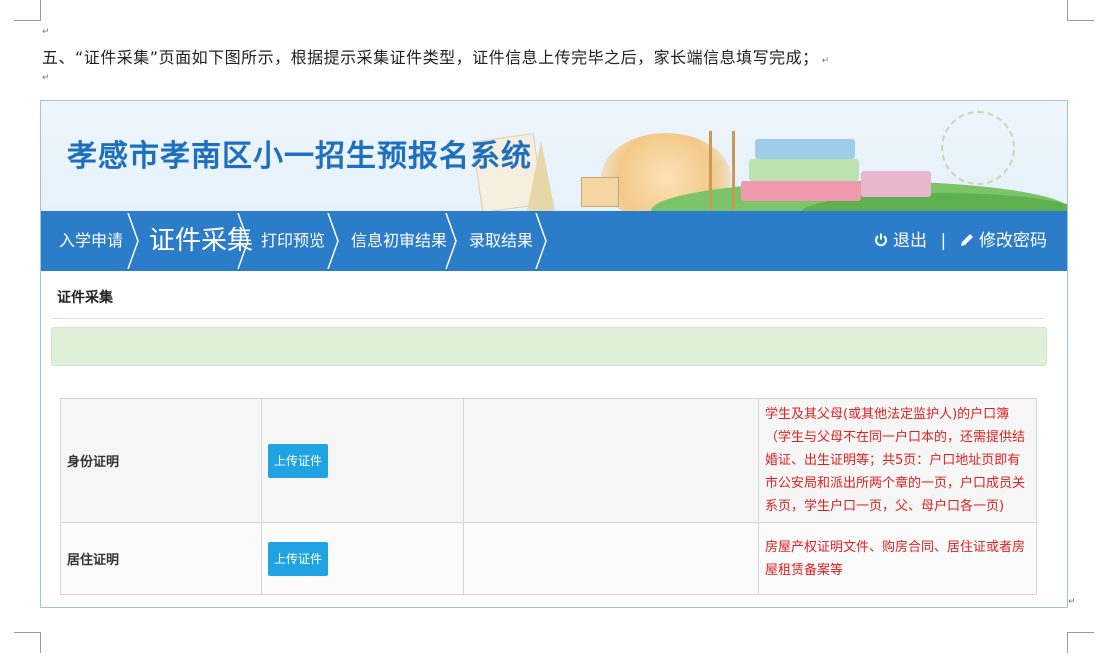 Image resolution: width=1104 pixels, height=658 pixels. What do you see at coordinates (1080, 10) in the screenshot?
I see `page-corner-mark-top-right` at bounding box center [1080, 10].